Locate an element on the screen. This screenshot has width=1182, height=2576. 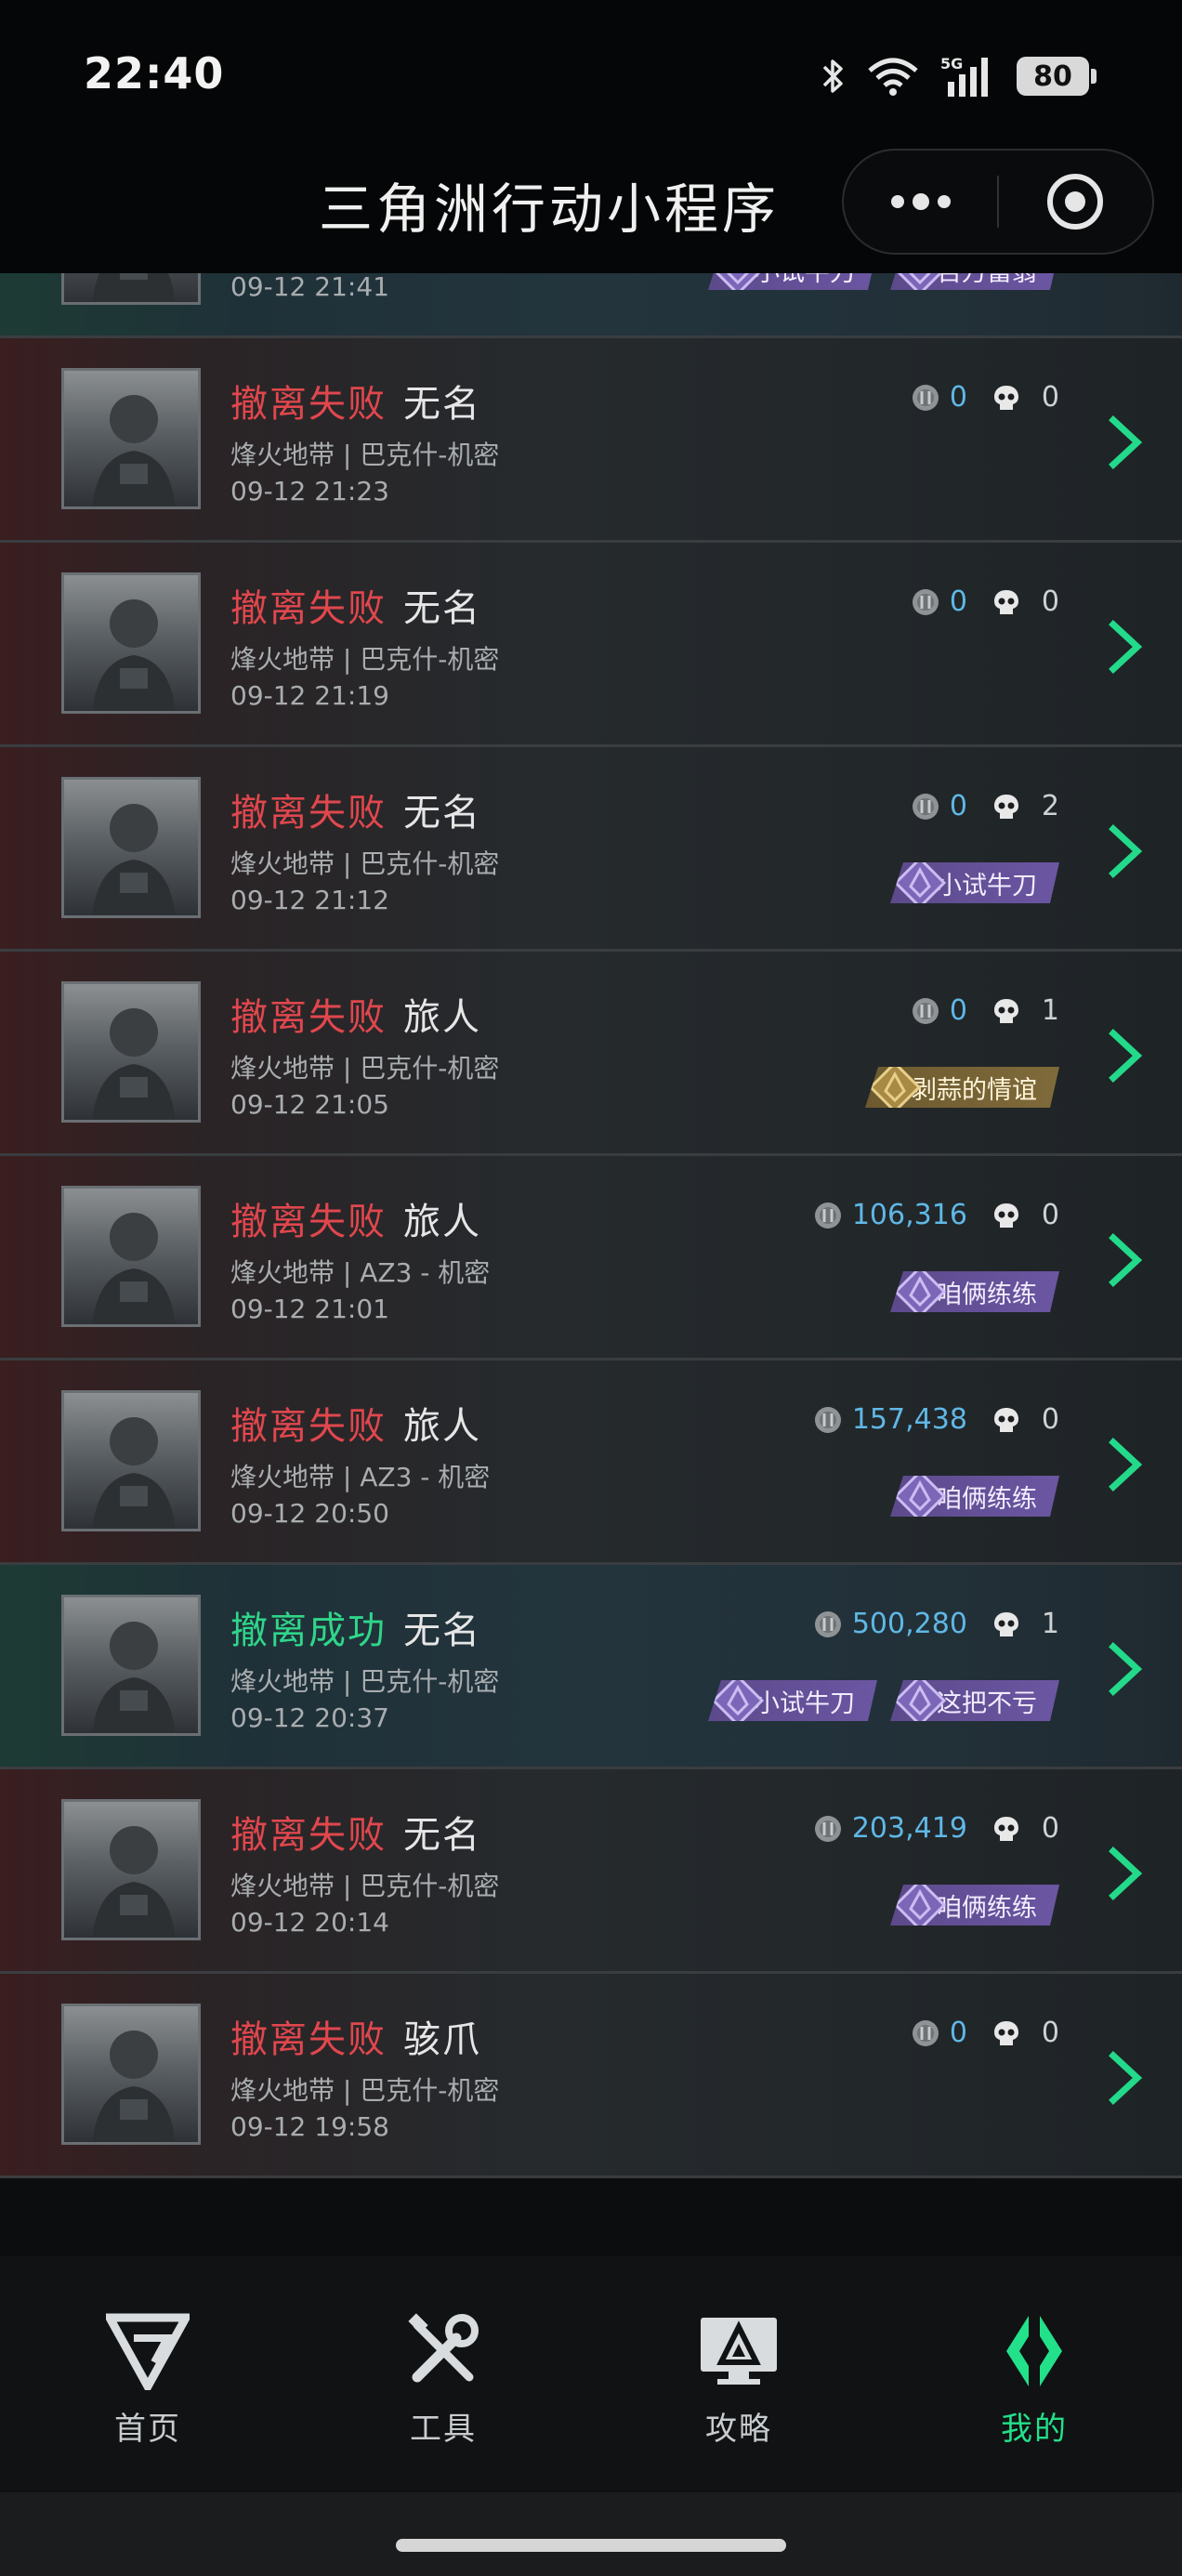
tab-tools: 工具 is located at coordinates (443, 2378).